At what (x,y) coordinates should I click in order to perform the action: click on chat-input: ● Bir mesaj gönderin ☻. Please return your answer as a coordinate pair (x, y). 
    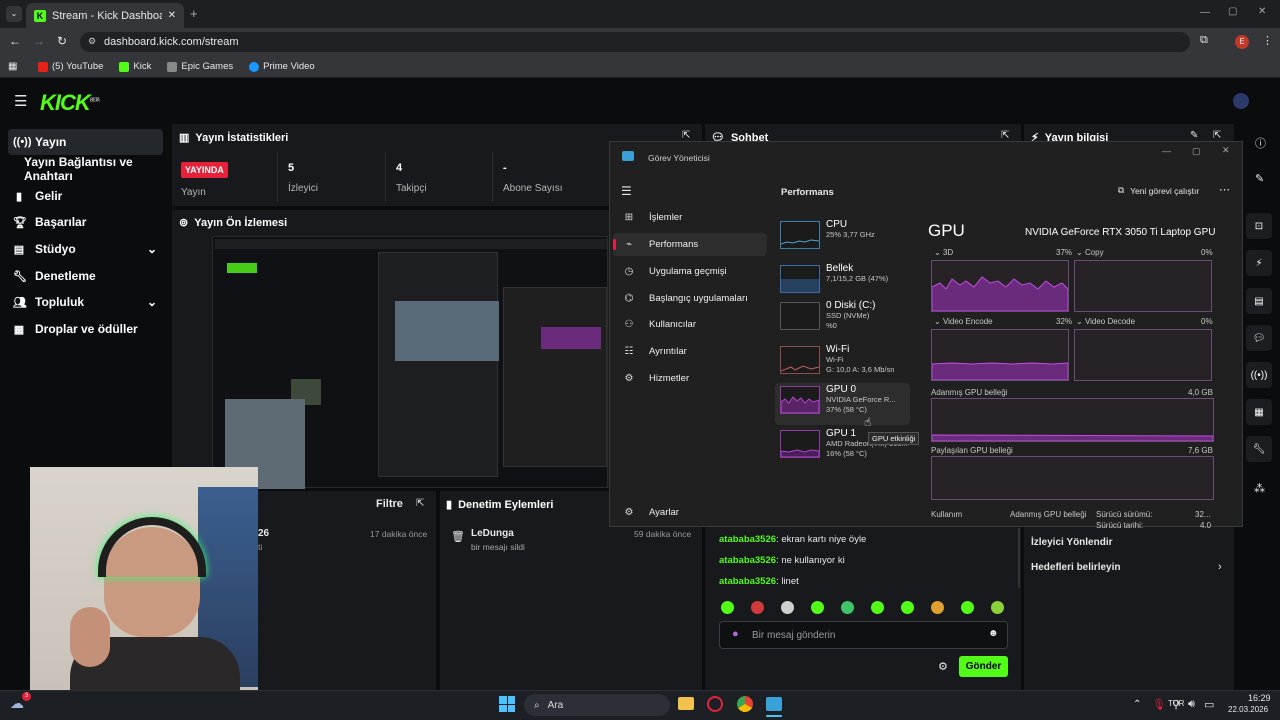
    Looking at the image, I should click on (863, 635).